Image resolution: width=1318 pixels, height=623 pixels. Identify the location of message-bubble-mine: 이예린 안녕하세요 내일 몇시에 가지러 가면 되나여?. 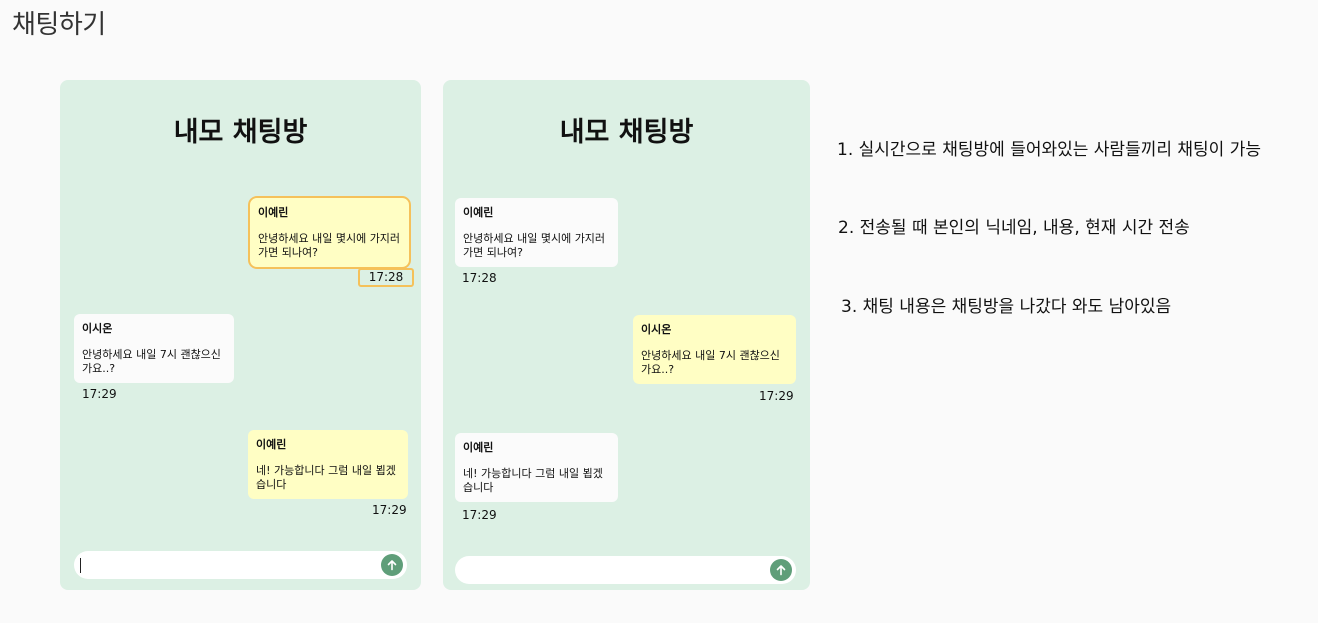
(329, 232).